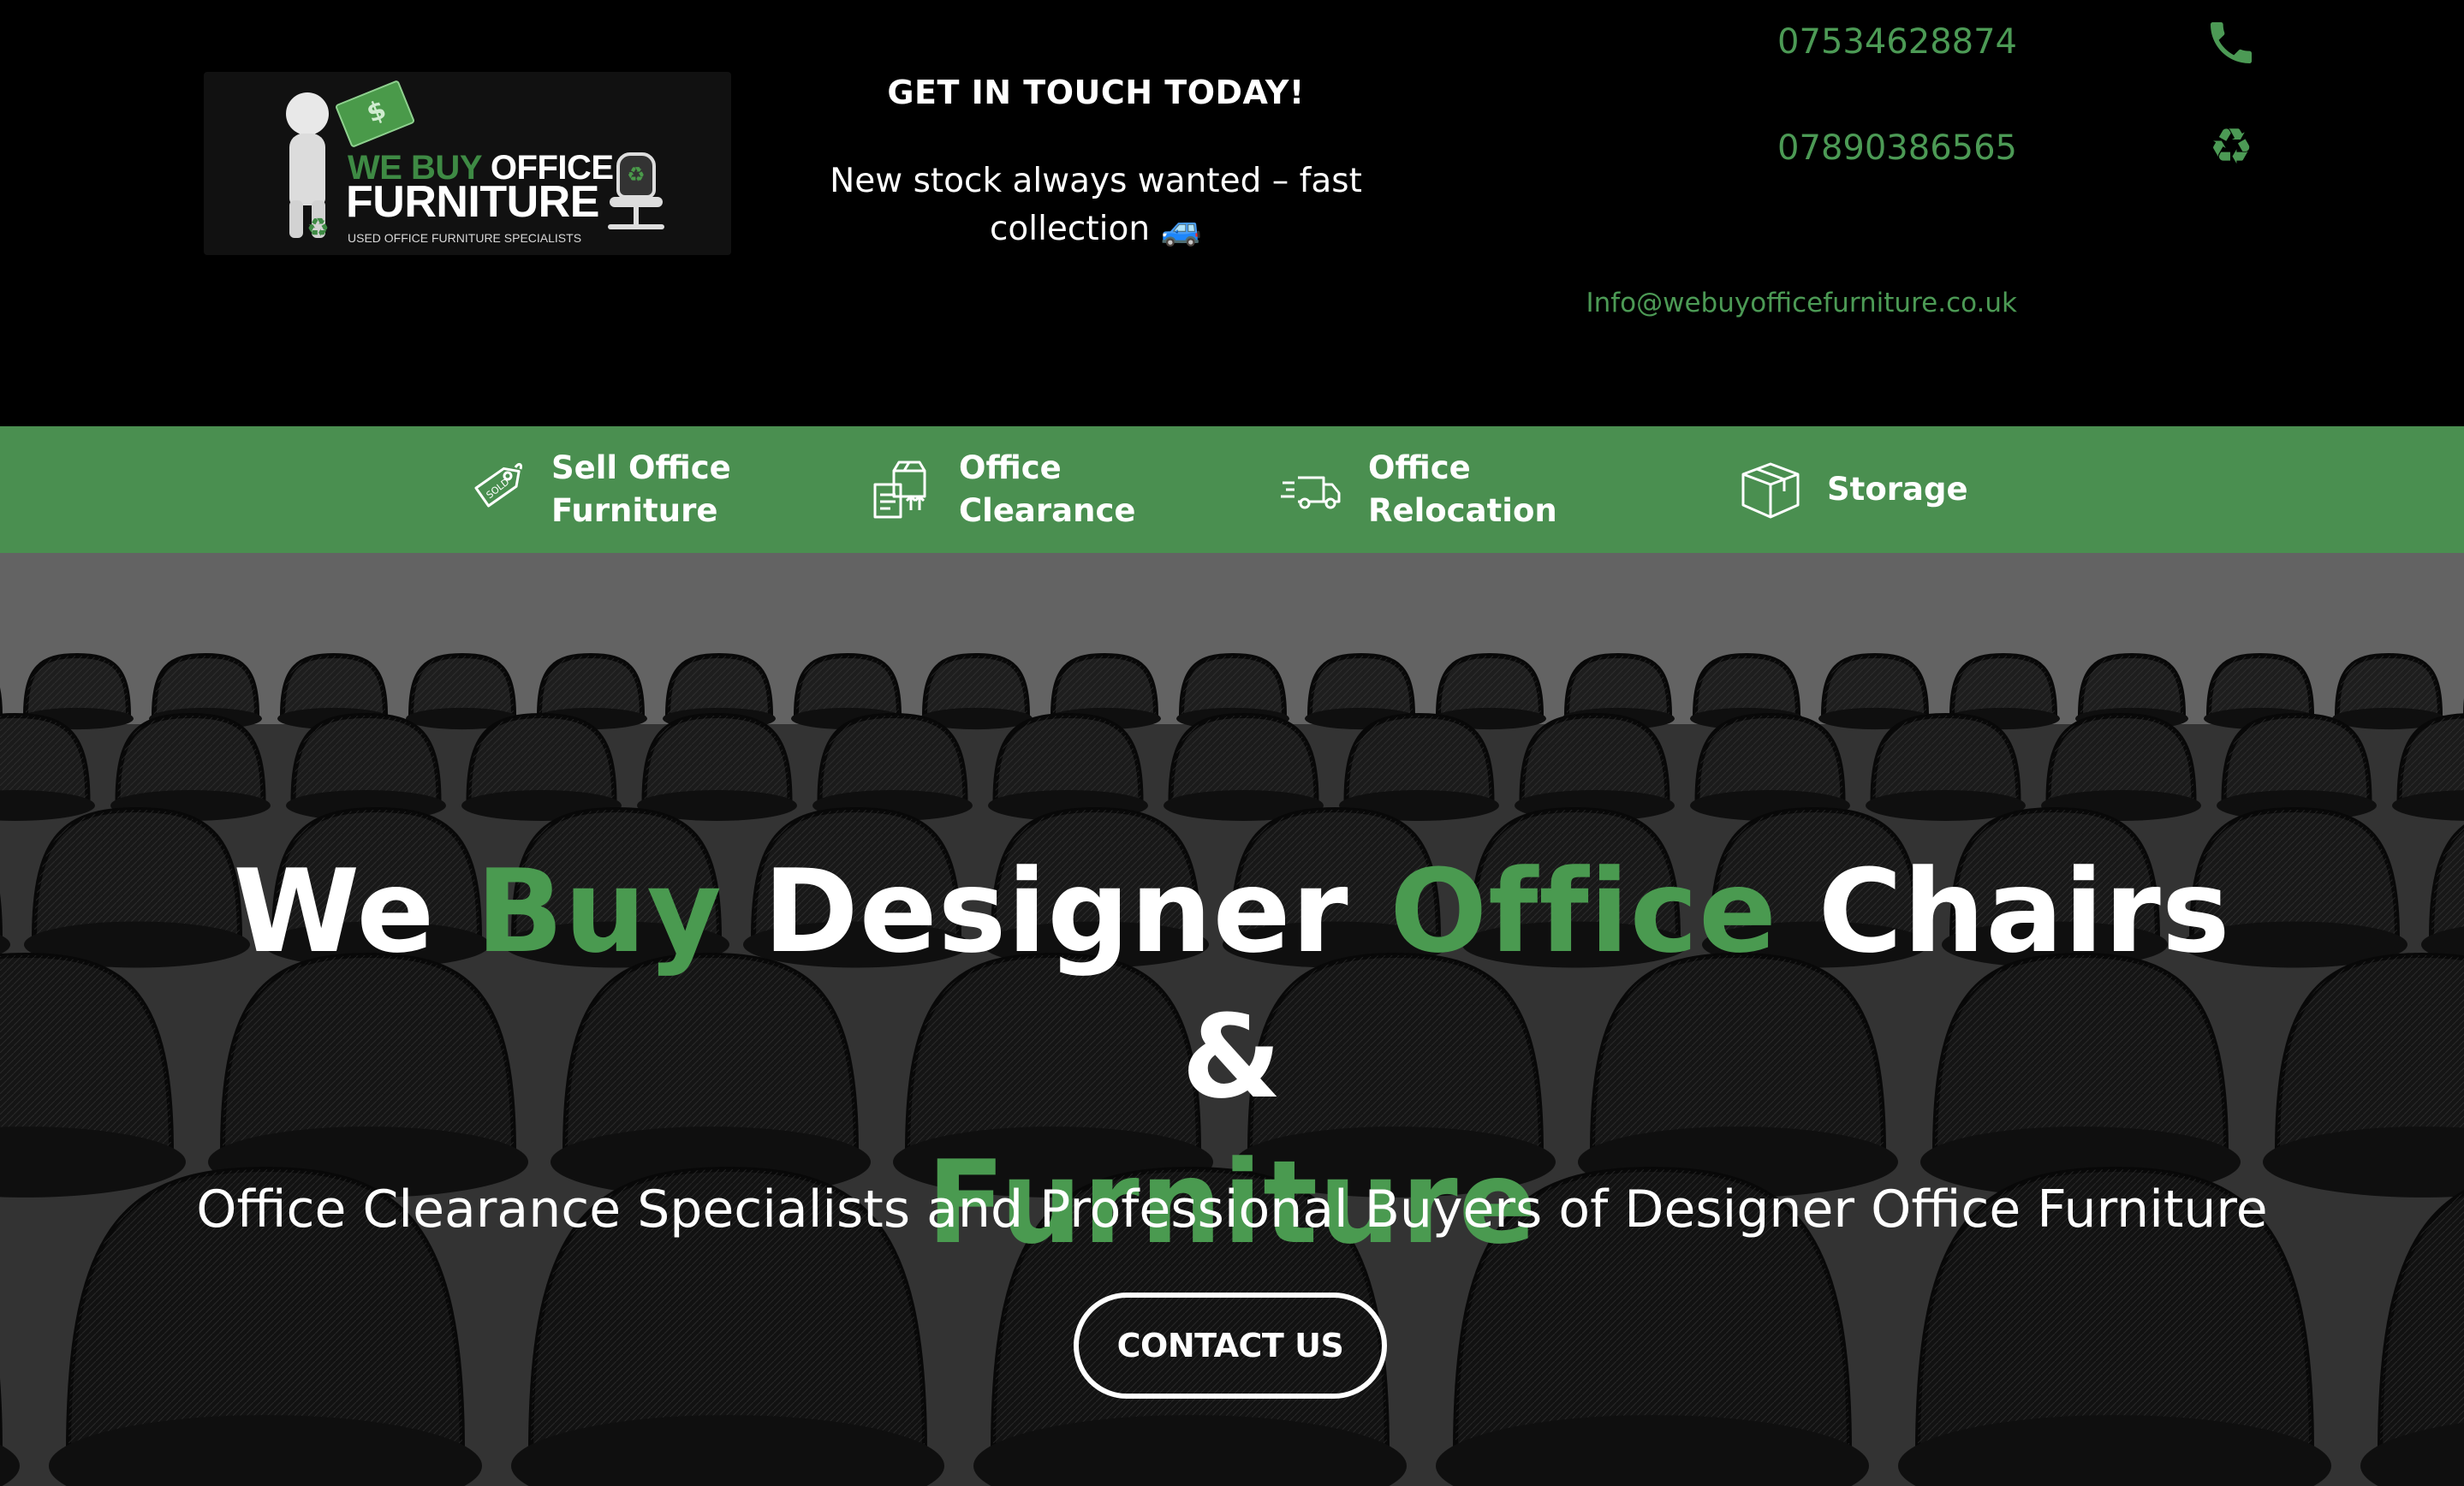  What do you see at coordinates (498, 485) in the screenshot?
I see `sold-tag-icon: SOLD` at bounding box center [498, 485].